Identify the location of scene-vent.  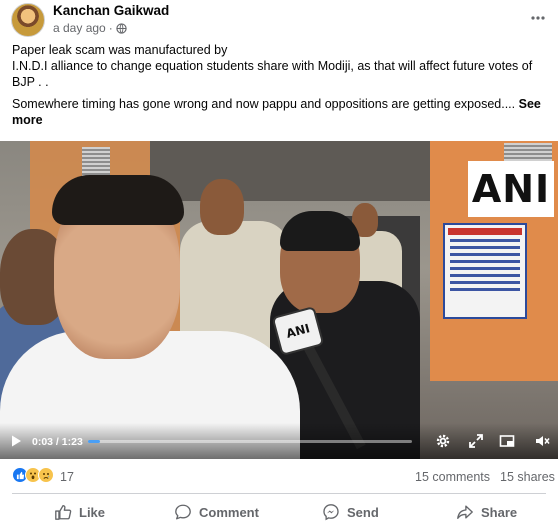
(528, 153).